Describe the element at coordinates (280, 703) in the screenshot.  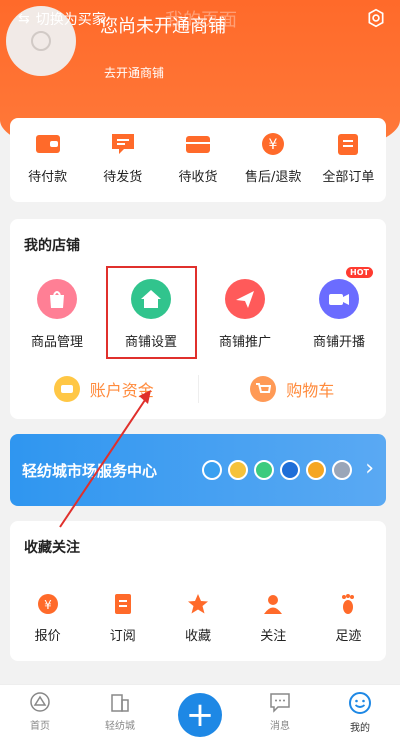
I see `chat-icon` at that location.